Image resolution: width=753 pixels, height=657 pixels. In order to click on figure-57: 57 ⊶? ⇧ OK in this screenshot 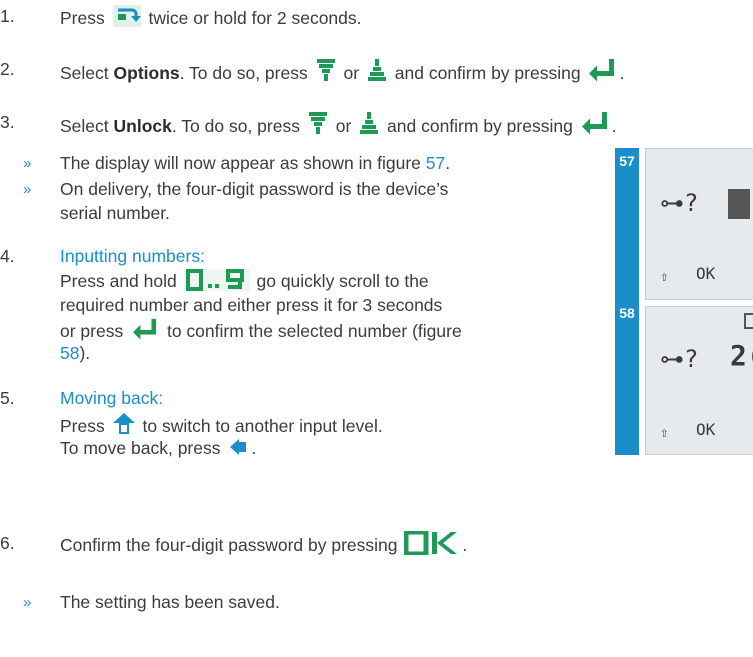, I will do `click(684, 224)`.